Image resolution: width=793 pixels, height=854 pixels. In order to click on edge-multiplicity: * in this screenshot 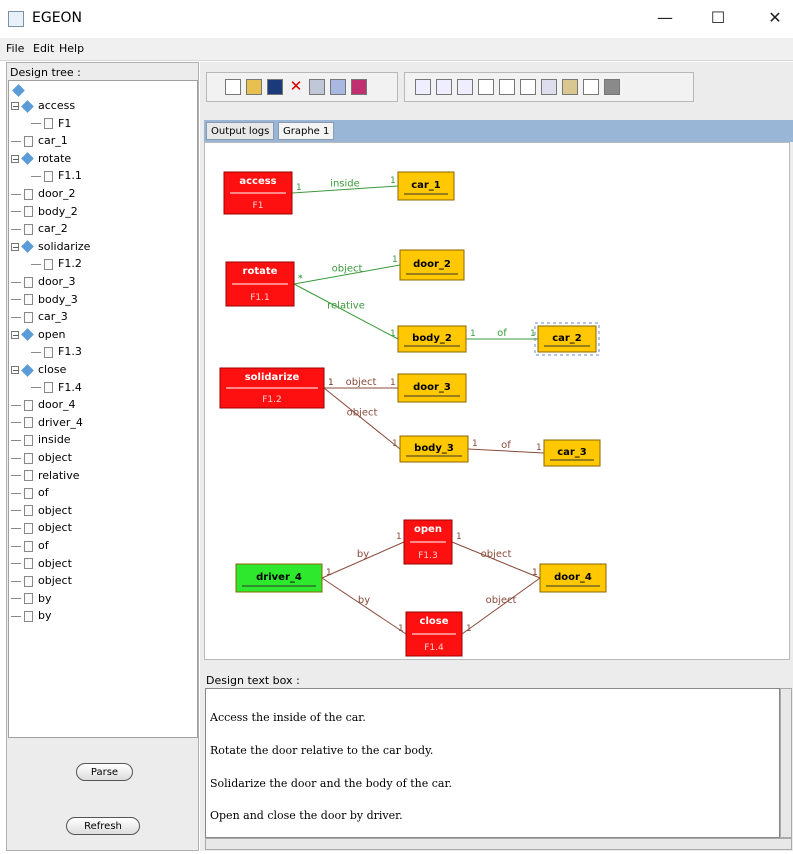, I will do `click(300, 279)`.